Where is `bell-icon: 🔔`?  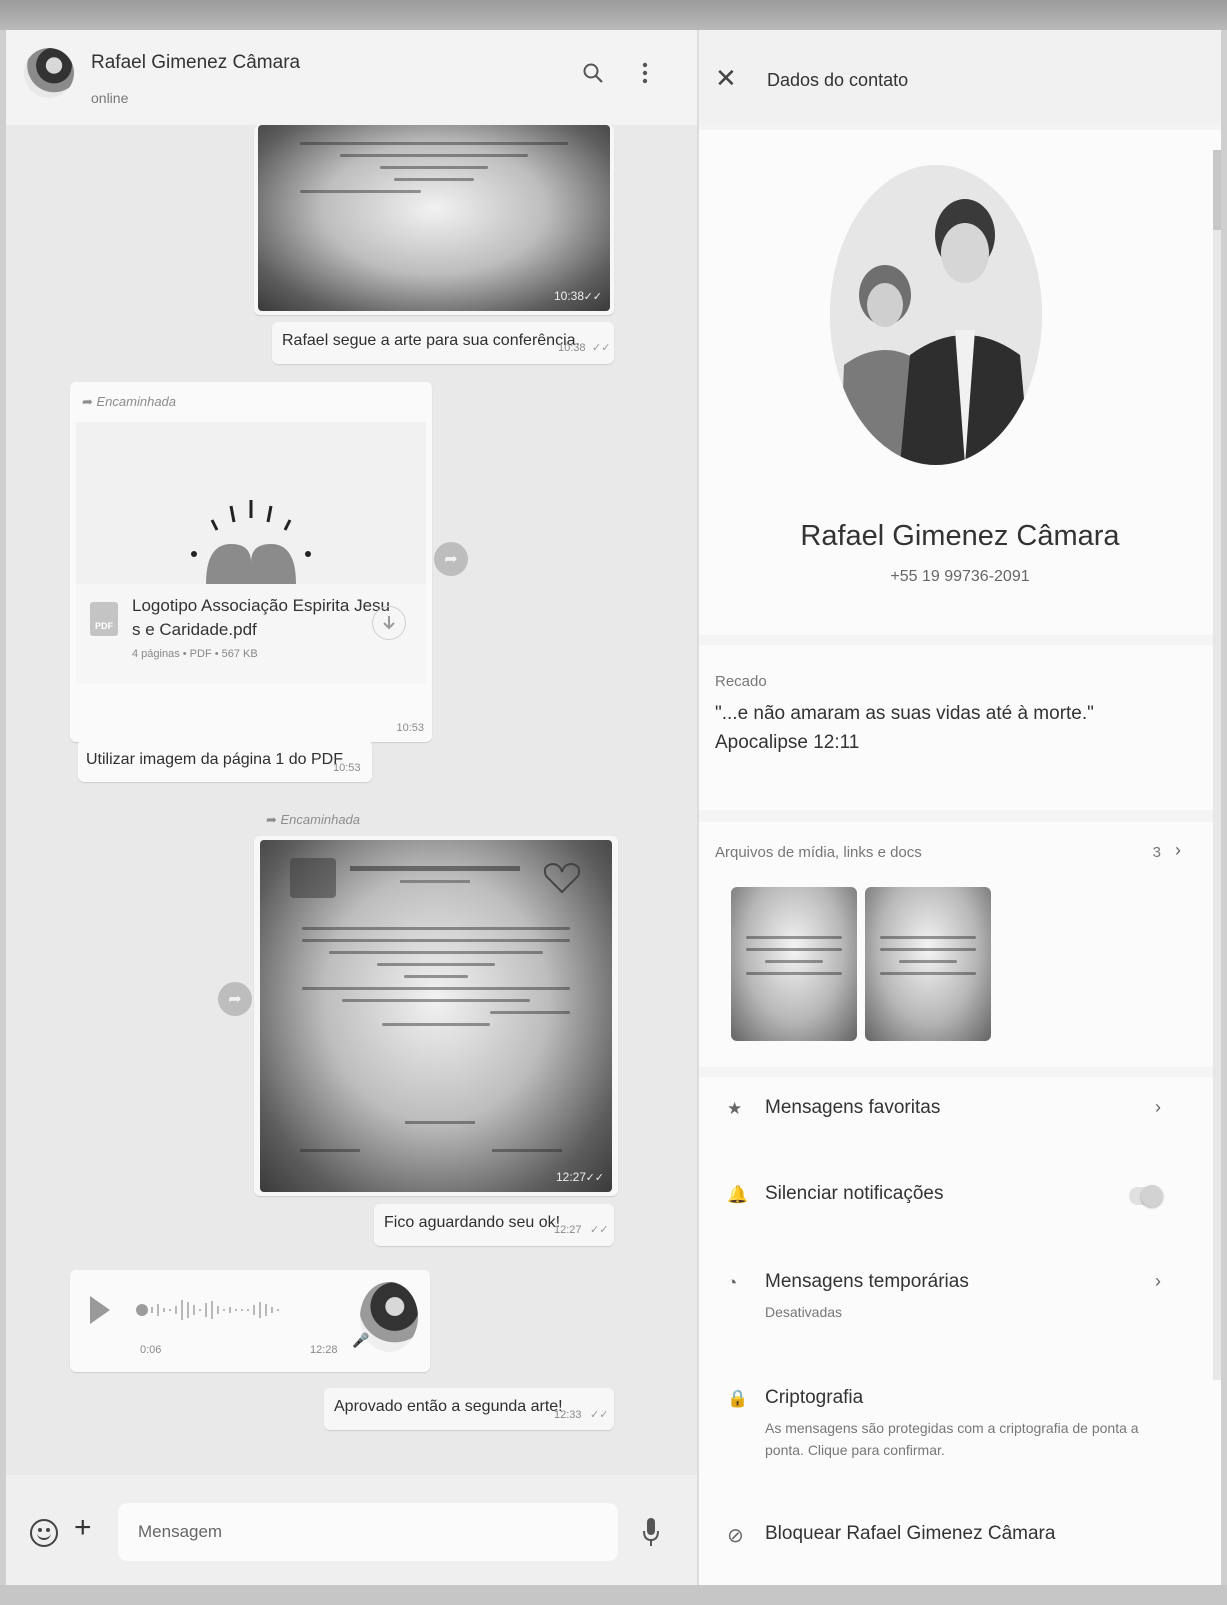
bell-icon: 🔔 is located at coordinates (738, 1194).